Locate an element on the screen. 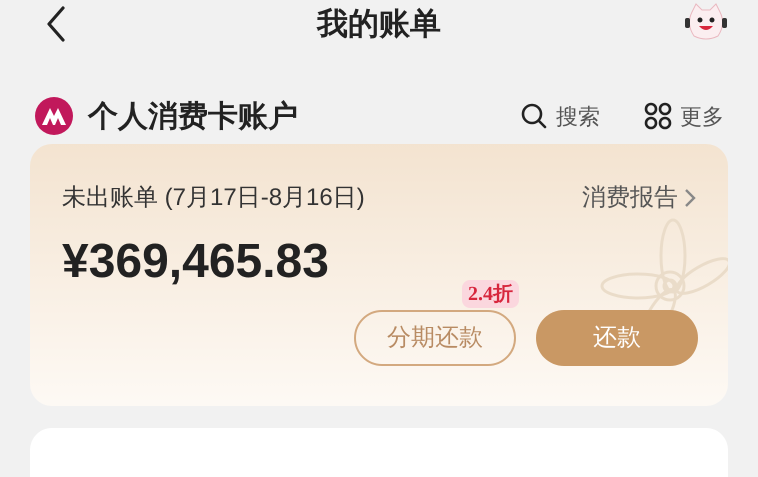  bank-logo-icon is located at coordinates (54, 116).